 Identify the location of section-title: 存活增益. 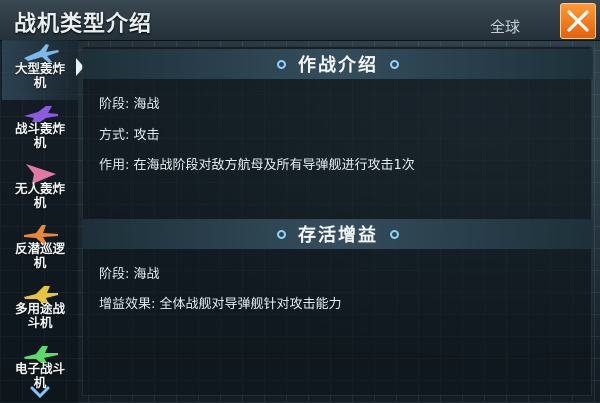
(338, 235).